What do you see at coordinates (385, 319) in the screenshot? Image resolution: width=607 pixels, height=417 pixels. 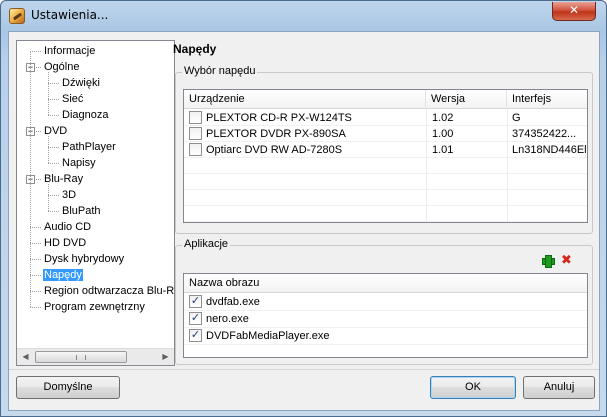 I see `list-item: ✓ nero.exe` at bounding box center [385, 319].